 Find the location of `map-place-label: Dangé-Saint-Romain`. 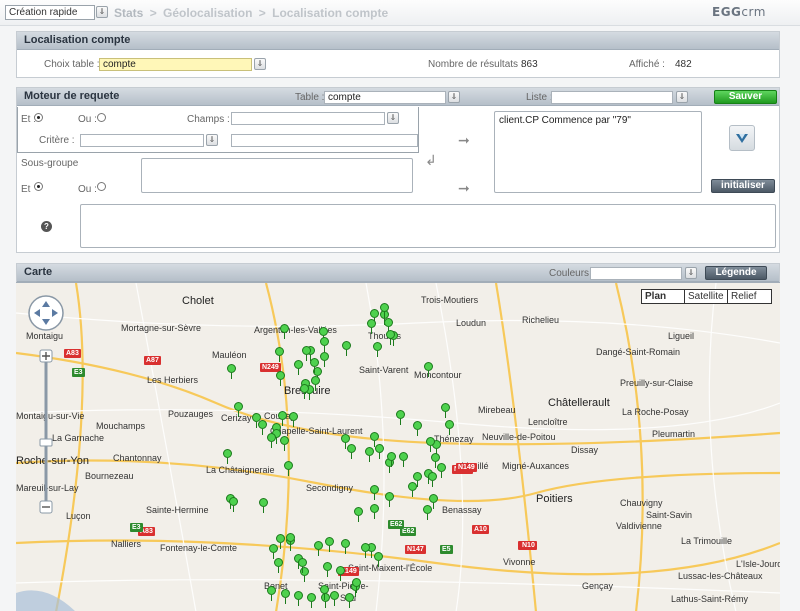

map-place-label: Dangé-Saint-Romain is located at coordinates (638, 352).